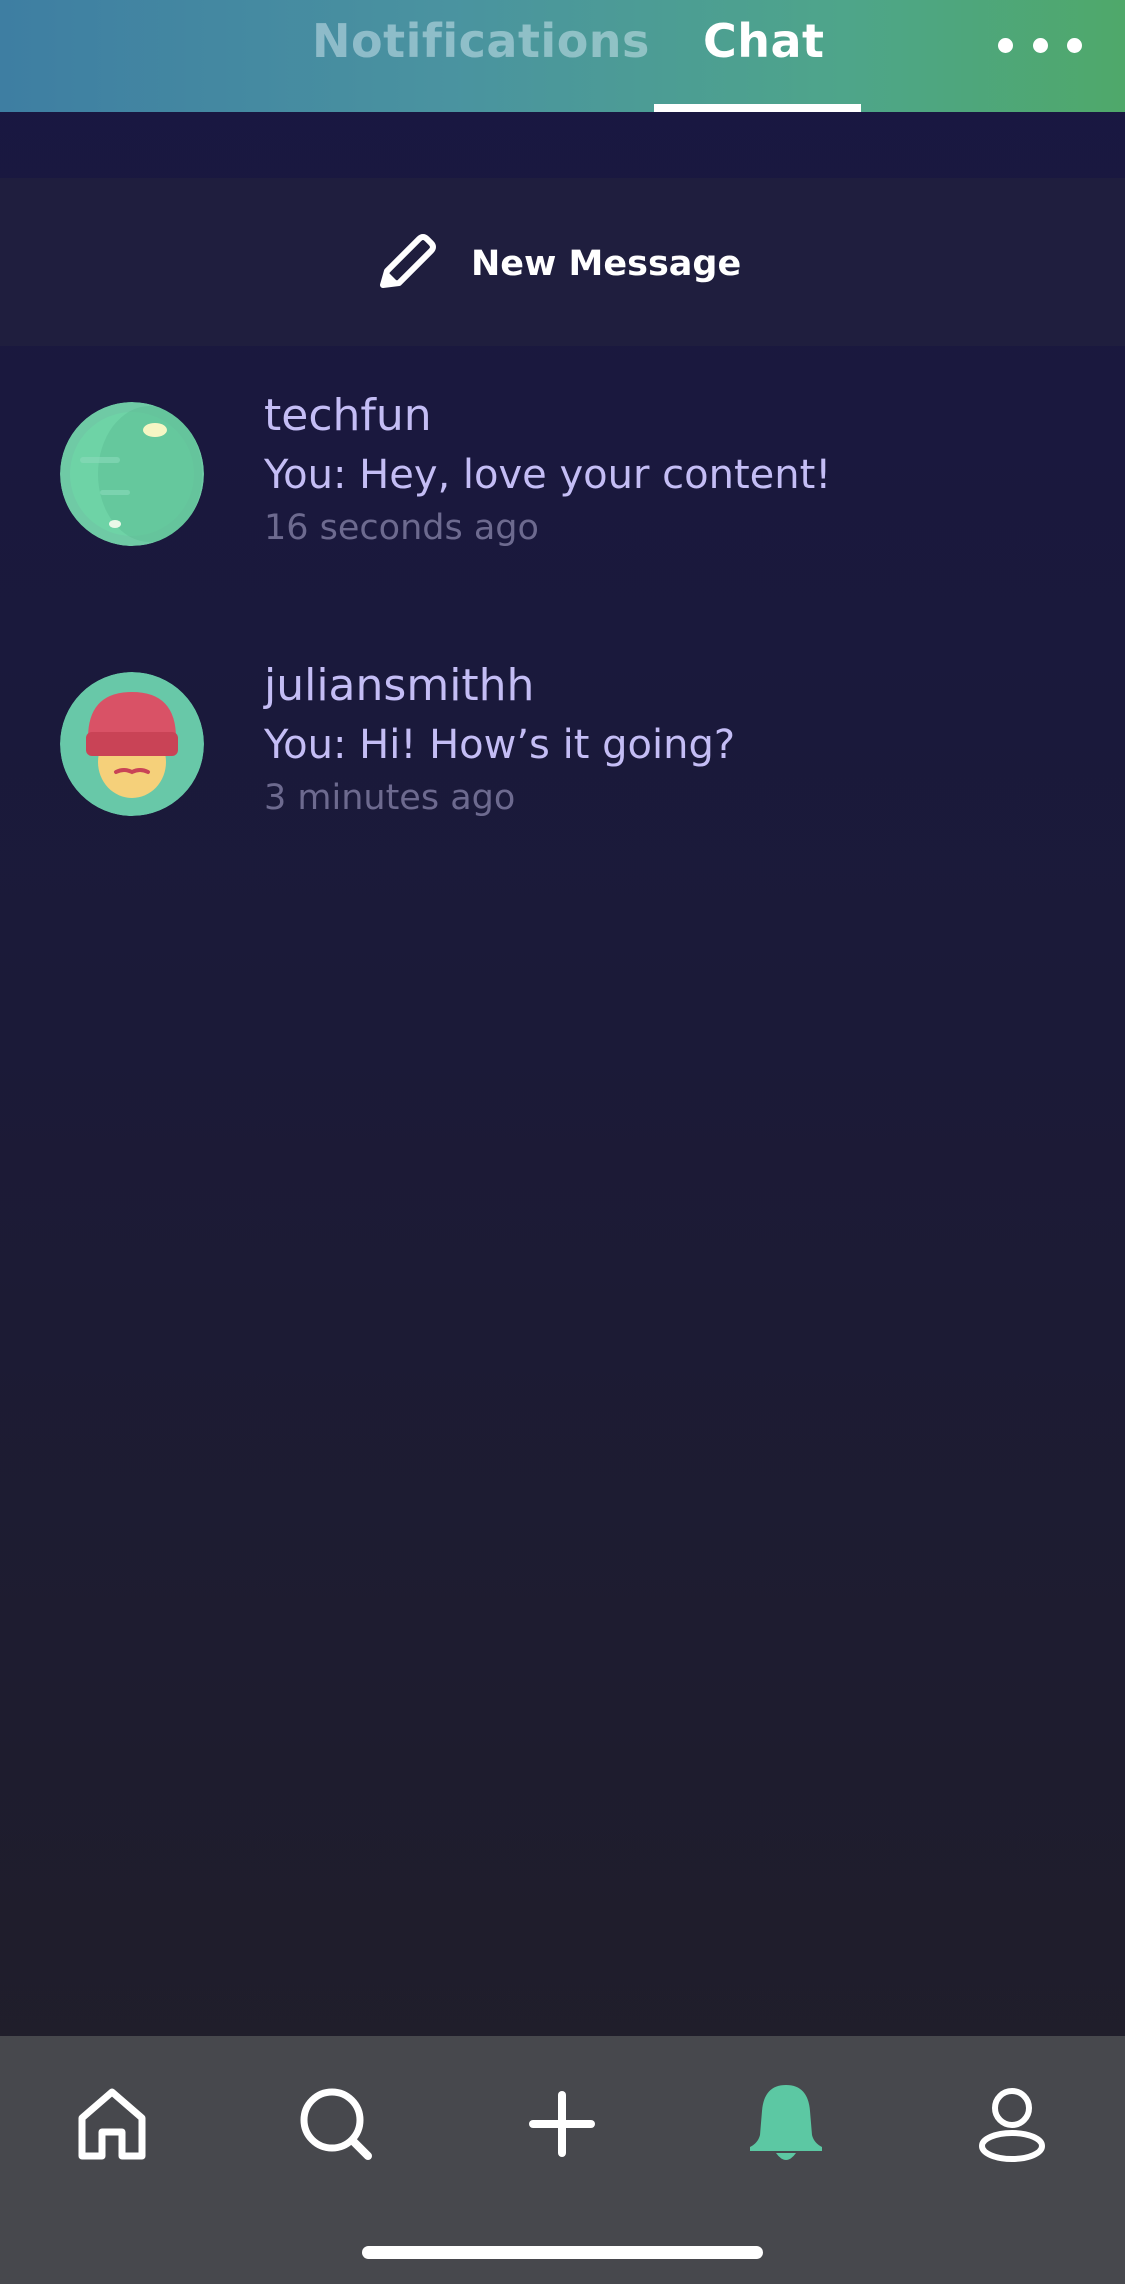 The image size is (1125, 2284). Describe the element at coordinates (562, 2124) in the screenshot. I see `plus-icon` at that location.